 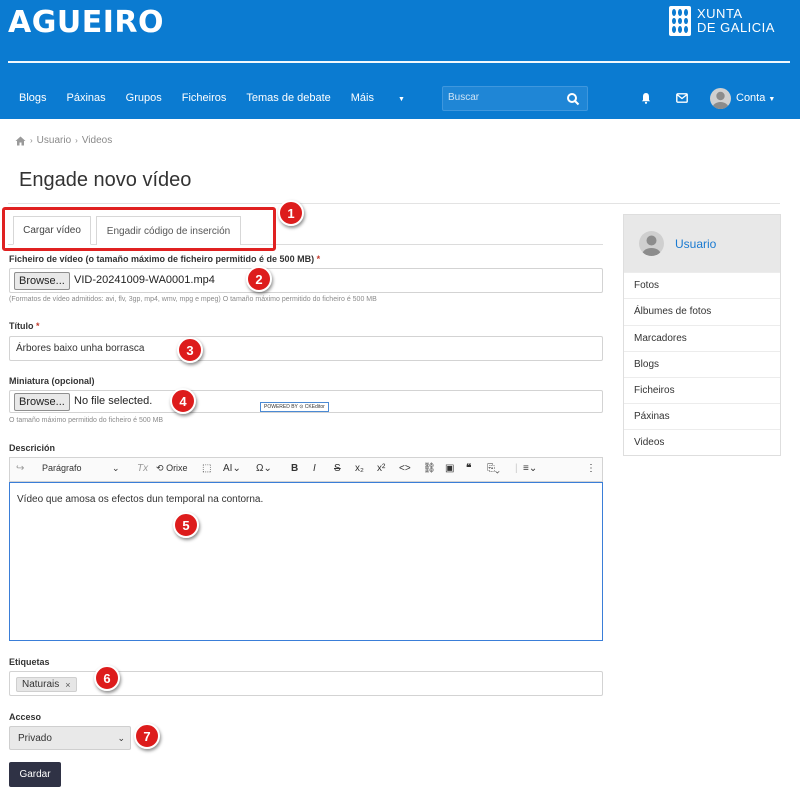 What do you see at coordinates (702, 285) in the screenshot?
I see `sidebar-item-fotos: Fotos` at bounding box center [702, 285].